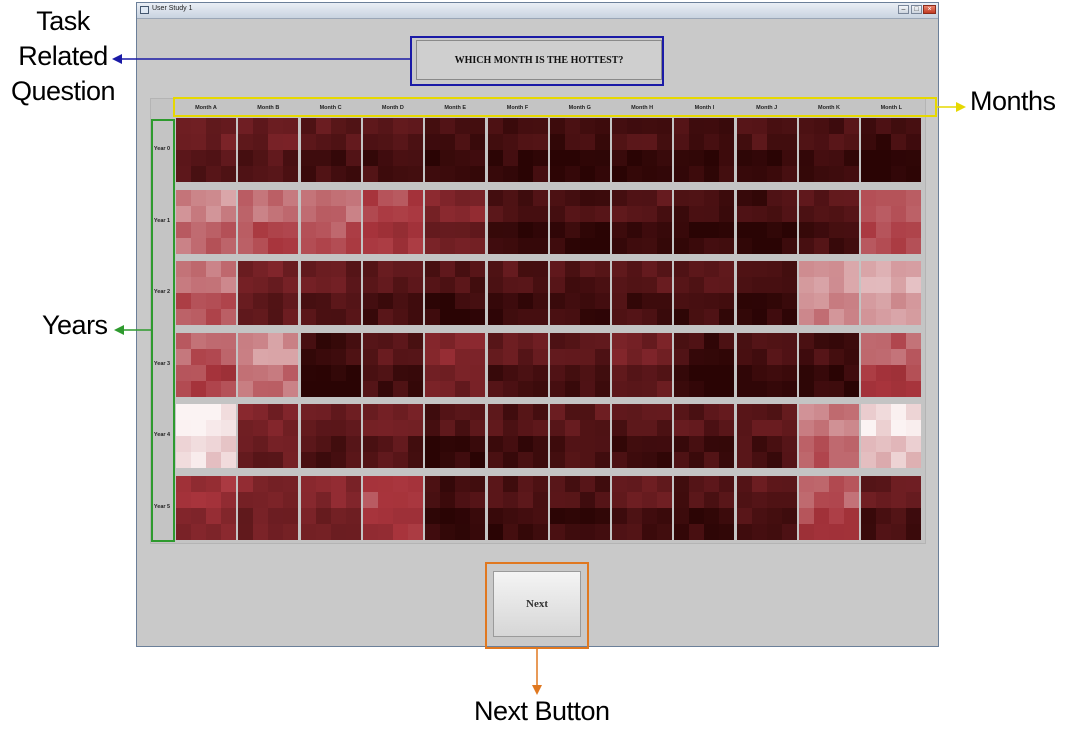 This screenshot has height=732, width=1068. Describe the element at coordinates (916, 9) in the screenshot. I see `maximize-icon: □` at that location.